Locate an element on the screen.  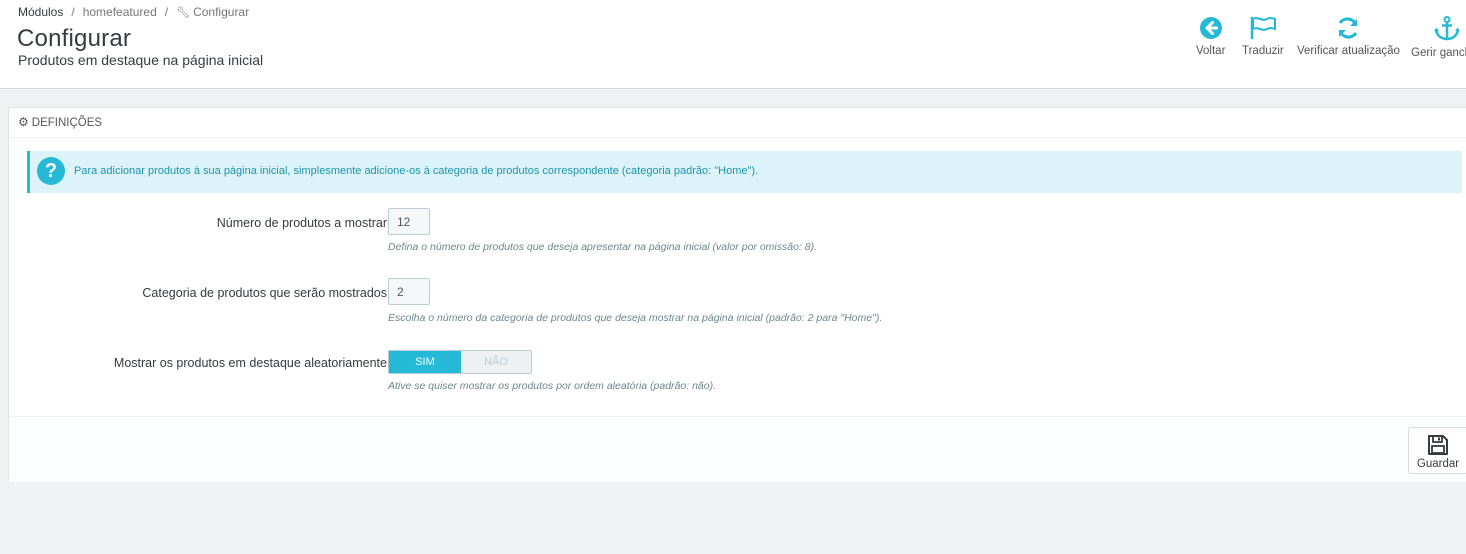
question-circle-icon: ? is located at coordinates (51, 171).